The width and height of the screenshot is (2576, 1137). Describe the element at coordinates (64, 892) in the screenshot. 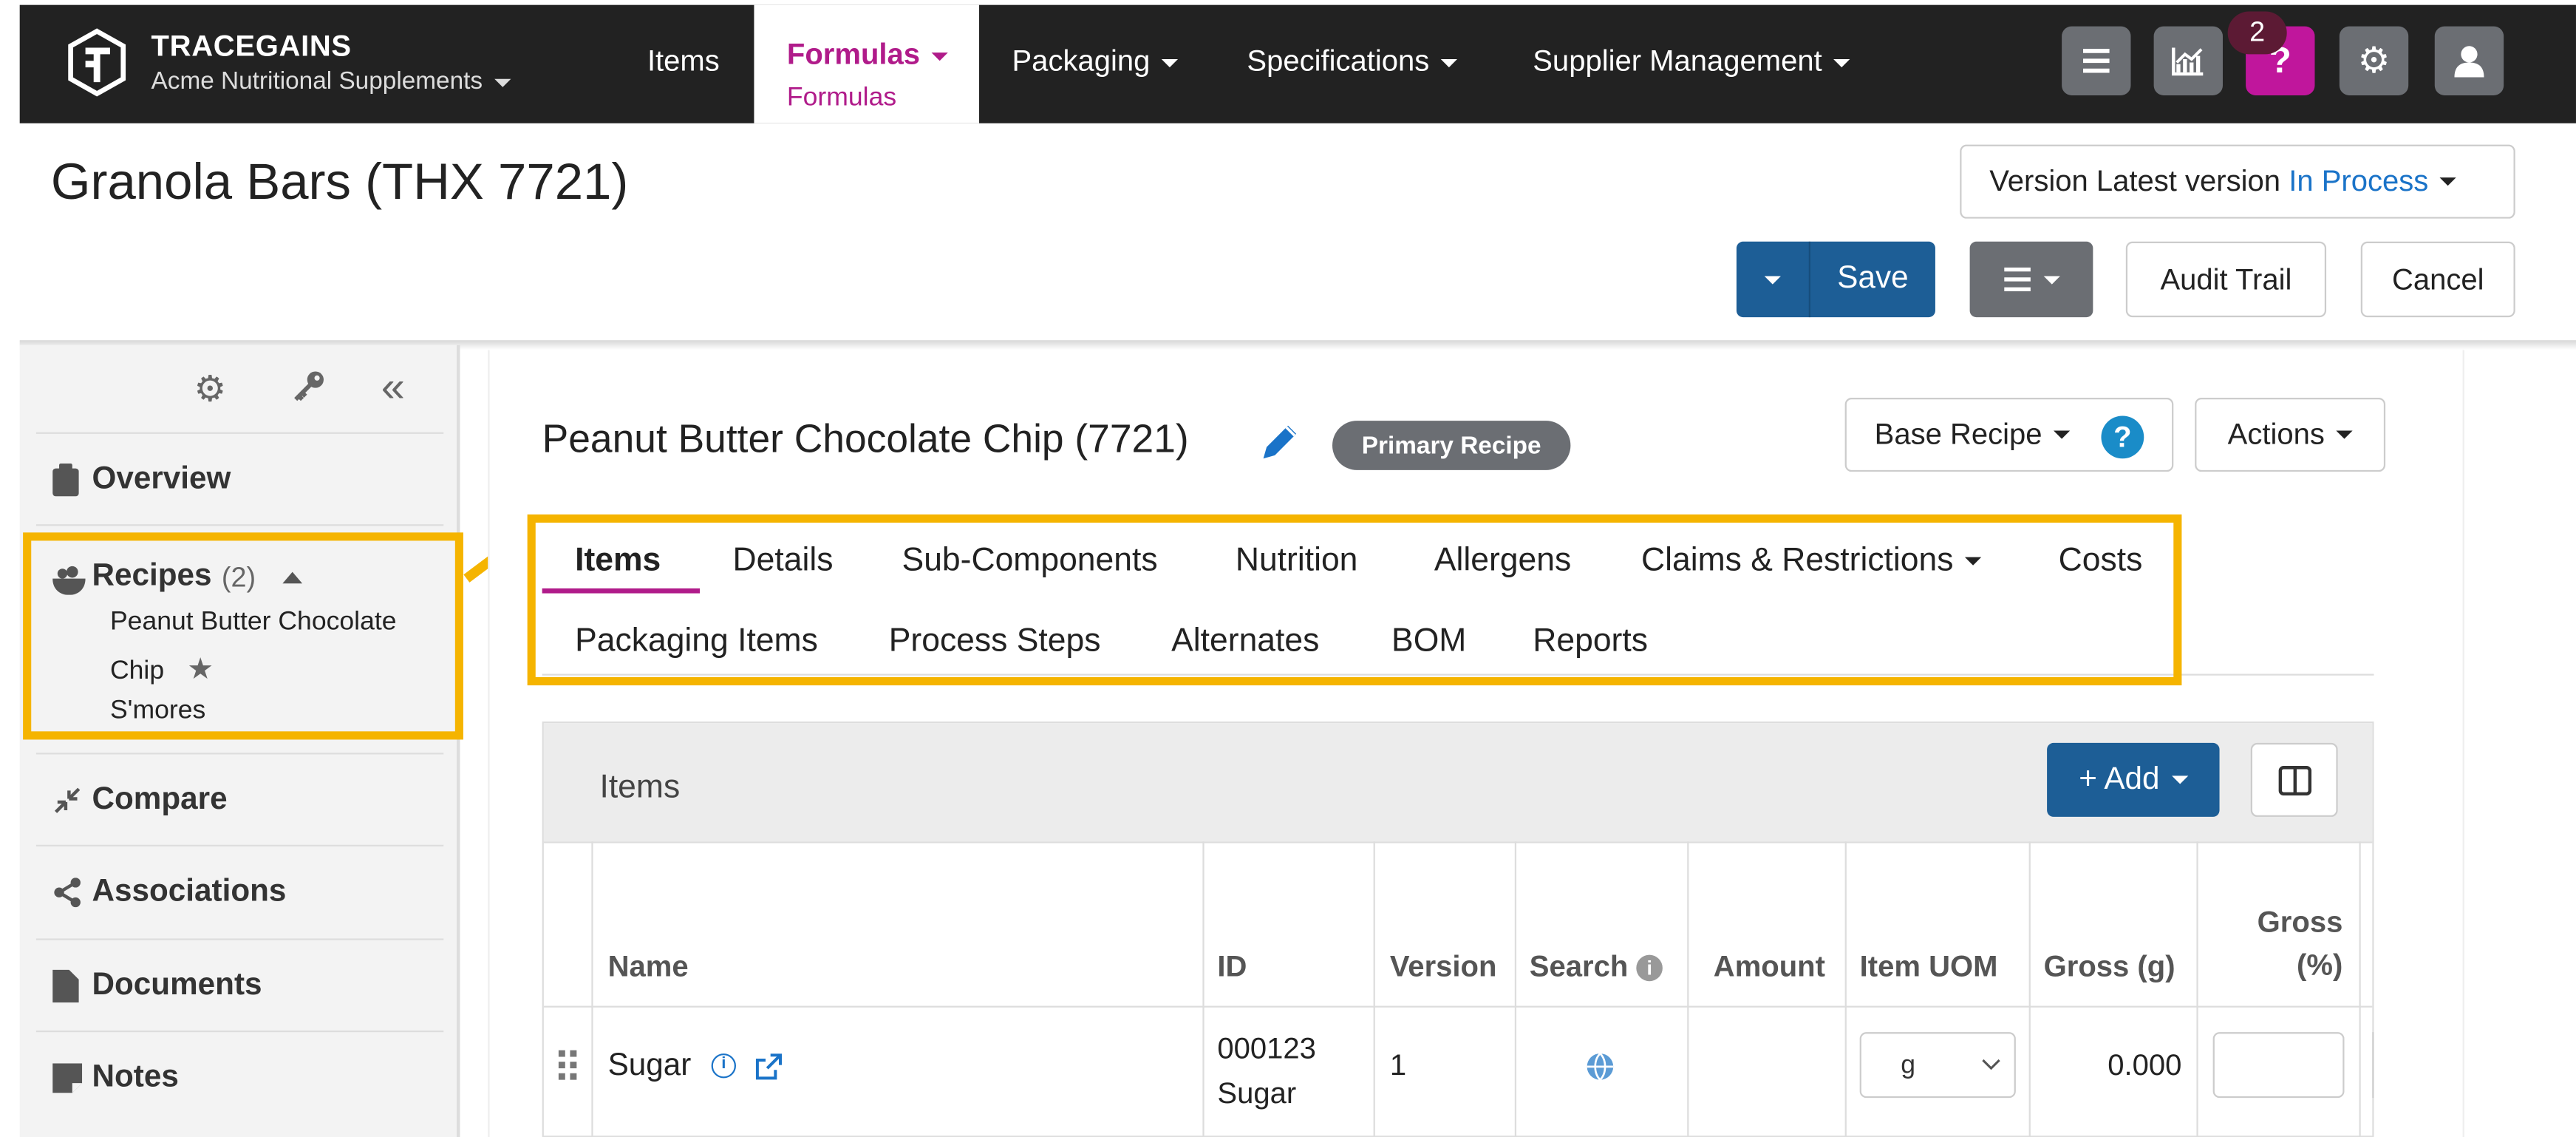

I see `share-icon` at that location.